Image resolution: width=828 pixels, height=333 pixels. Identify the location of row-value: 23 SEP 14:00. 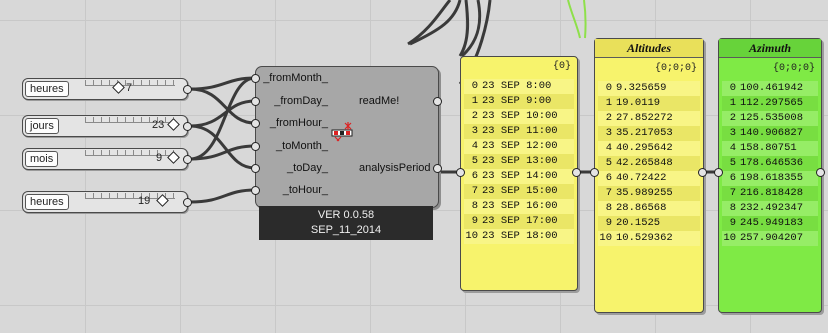
(520, 176).